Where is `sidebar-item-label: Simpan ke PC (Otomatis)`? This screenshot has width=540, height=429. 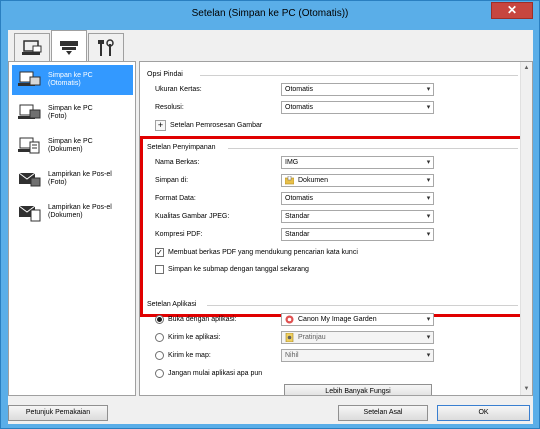
sidebar-item-label: Simpan ke PC (Otomatis) is located at coordinates (70, 79).